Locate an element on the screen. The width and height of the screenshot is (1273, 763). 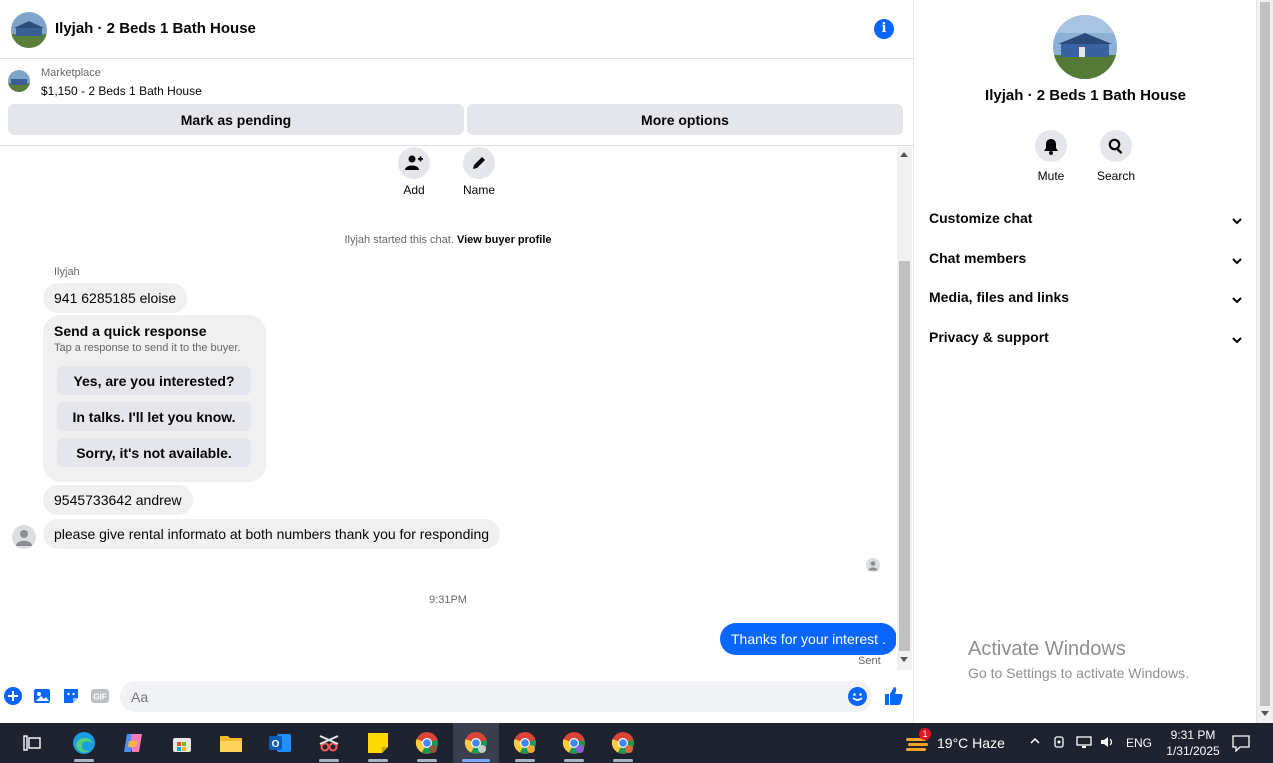
quick-response-subtitle: Tap a response to send it to the buyer. is located at coordinates (147, 348).